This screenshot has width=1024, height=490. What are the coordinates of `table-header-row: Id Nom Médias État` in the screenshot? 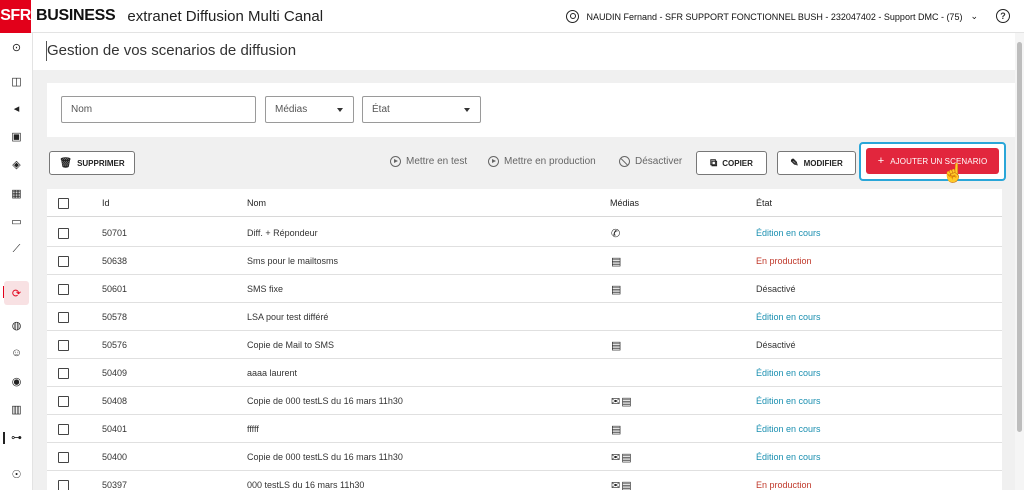 It's located at (524, 203).